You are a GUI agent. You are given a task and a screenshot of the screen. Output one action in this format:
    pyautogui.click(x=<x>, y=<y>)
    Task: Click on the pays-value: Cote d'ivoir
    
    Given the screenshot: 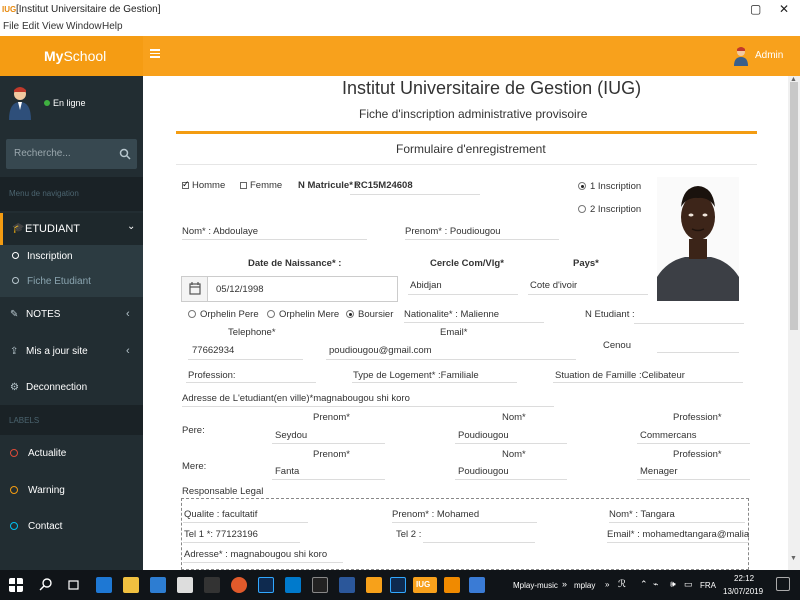 What is the action you would take?
    pyautogui.click(x=553, y=285)
    